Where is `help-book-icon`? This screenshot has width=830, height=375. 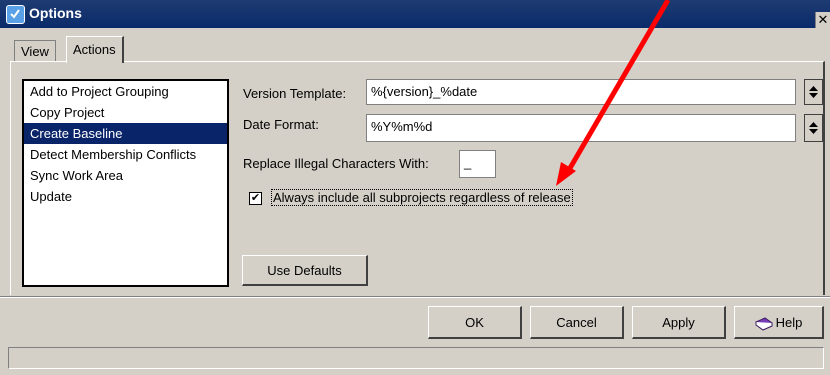 help-book-icon is located at coordinates (763, 323).